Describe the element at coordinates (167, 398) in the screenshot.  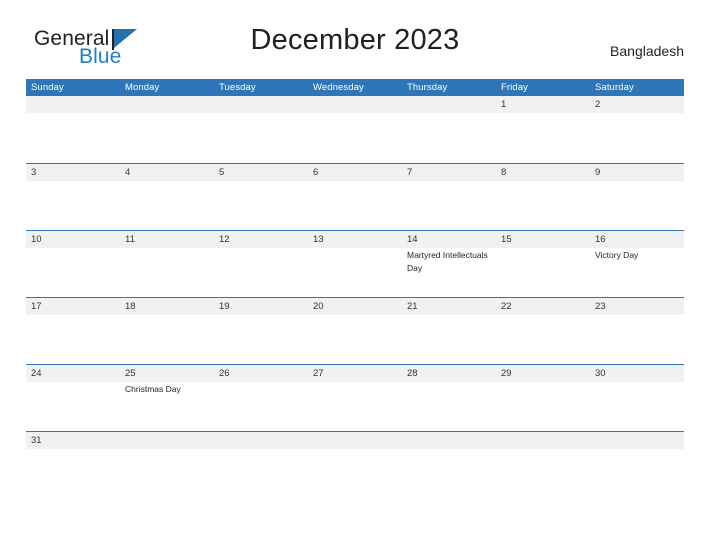
I see `day-cell: 25 Christmas Day` at that location.